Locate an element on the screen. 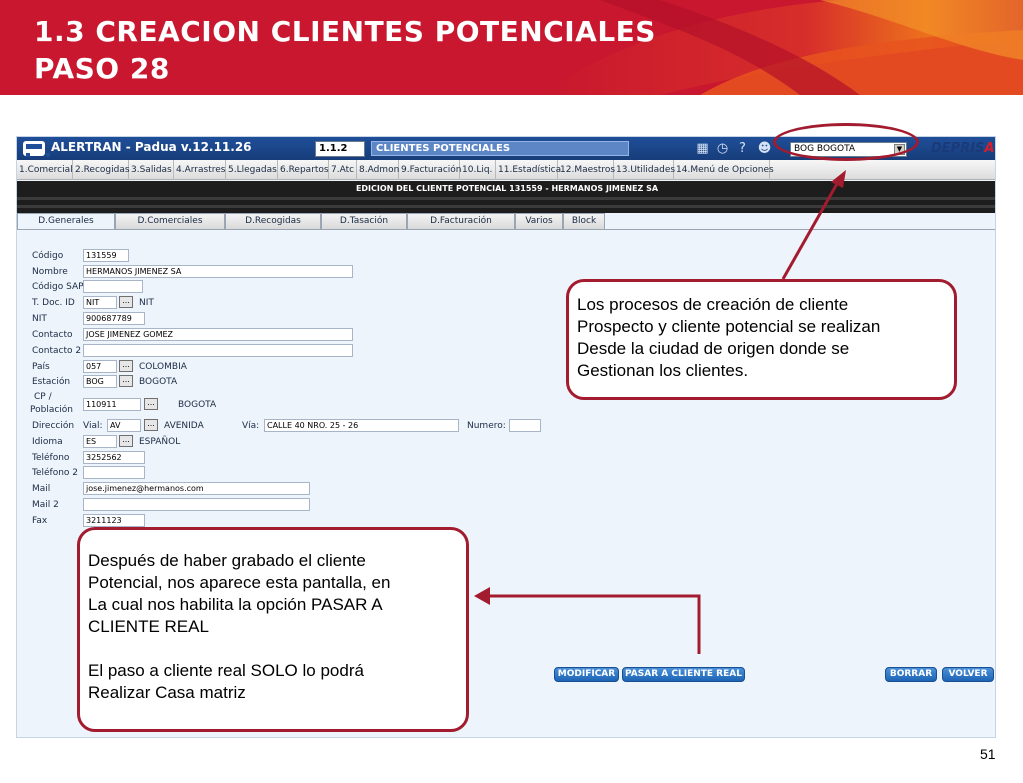  via-field: CALLE 40 NRO. 25 - 26 is located at coordinates (361, 425).